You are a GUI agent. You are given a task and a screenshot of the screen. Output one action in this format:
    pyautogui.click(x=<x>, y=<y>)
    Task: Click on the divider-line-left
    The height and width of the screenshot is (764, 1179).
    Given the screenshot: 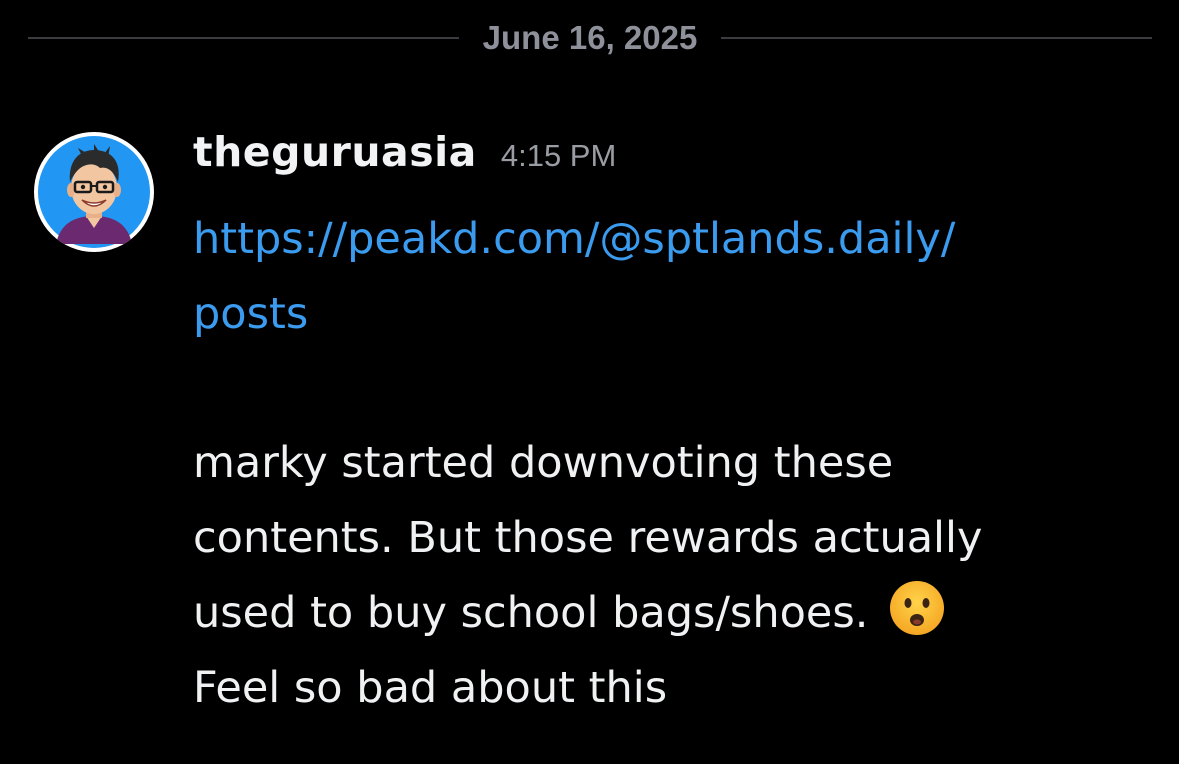 What is the action you would take?
    pyautogui.click(x=243, y=38)
    